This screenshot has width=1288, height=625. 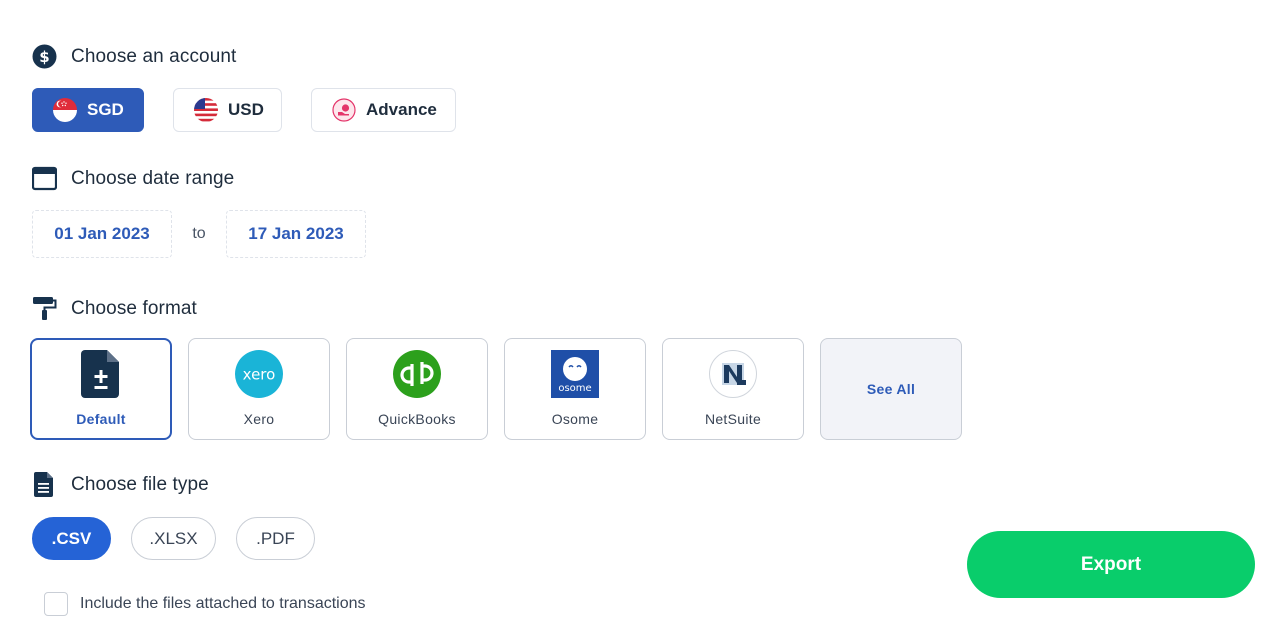 What do you see at coordinates (296, 234) in the screenshot?
I see `end-date-field: 17 Jan 2023` at bounding box center [296, 234].